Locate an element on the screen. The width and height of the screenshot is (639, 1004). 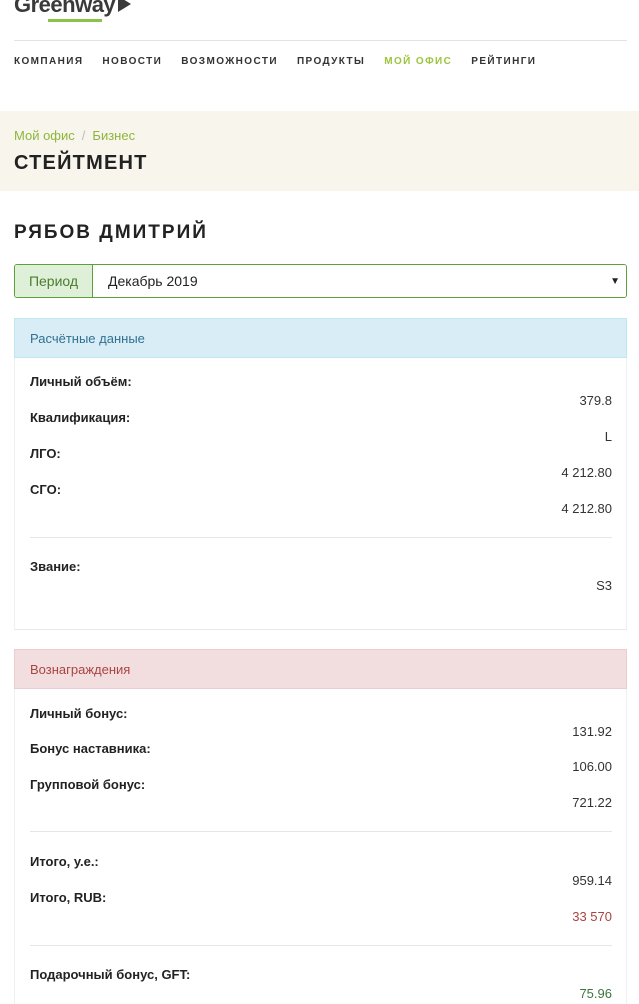
greenway-logo: Greenway is located at coordinates (73, 10).